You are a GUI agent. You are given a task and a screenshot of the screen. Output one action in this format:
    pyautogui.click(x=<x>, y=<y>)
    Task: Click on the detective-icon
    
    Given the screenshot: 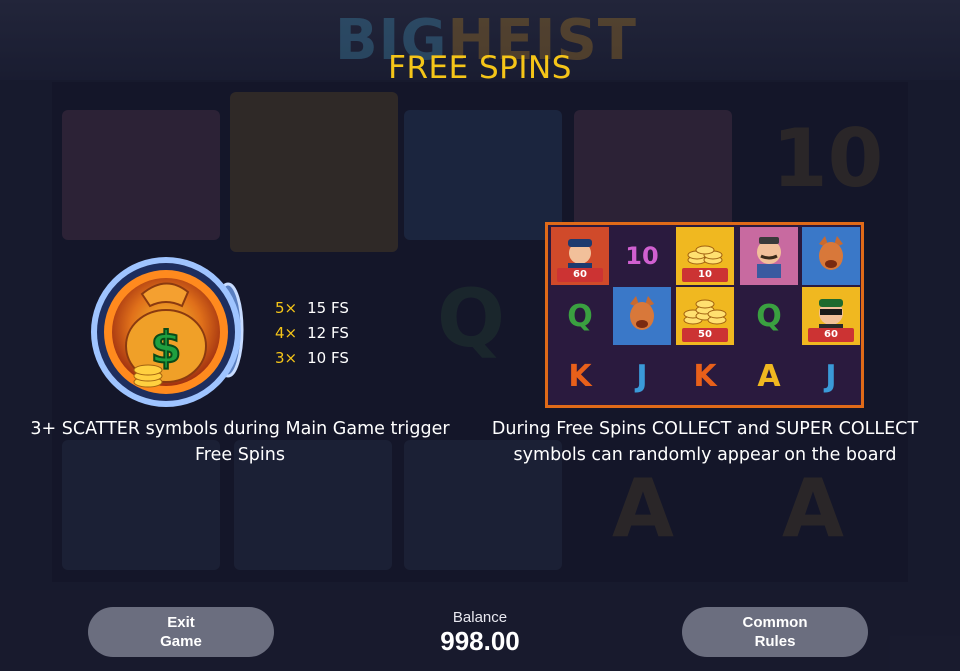 What is the action you would take?
    pyautogui.click(x=769, y=256)
    